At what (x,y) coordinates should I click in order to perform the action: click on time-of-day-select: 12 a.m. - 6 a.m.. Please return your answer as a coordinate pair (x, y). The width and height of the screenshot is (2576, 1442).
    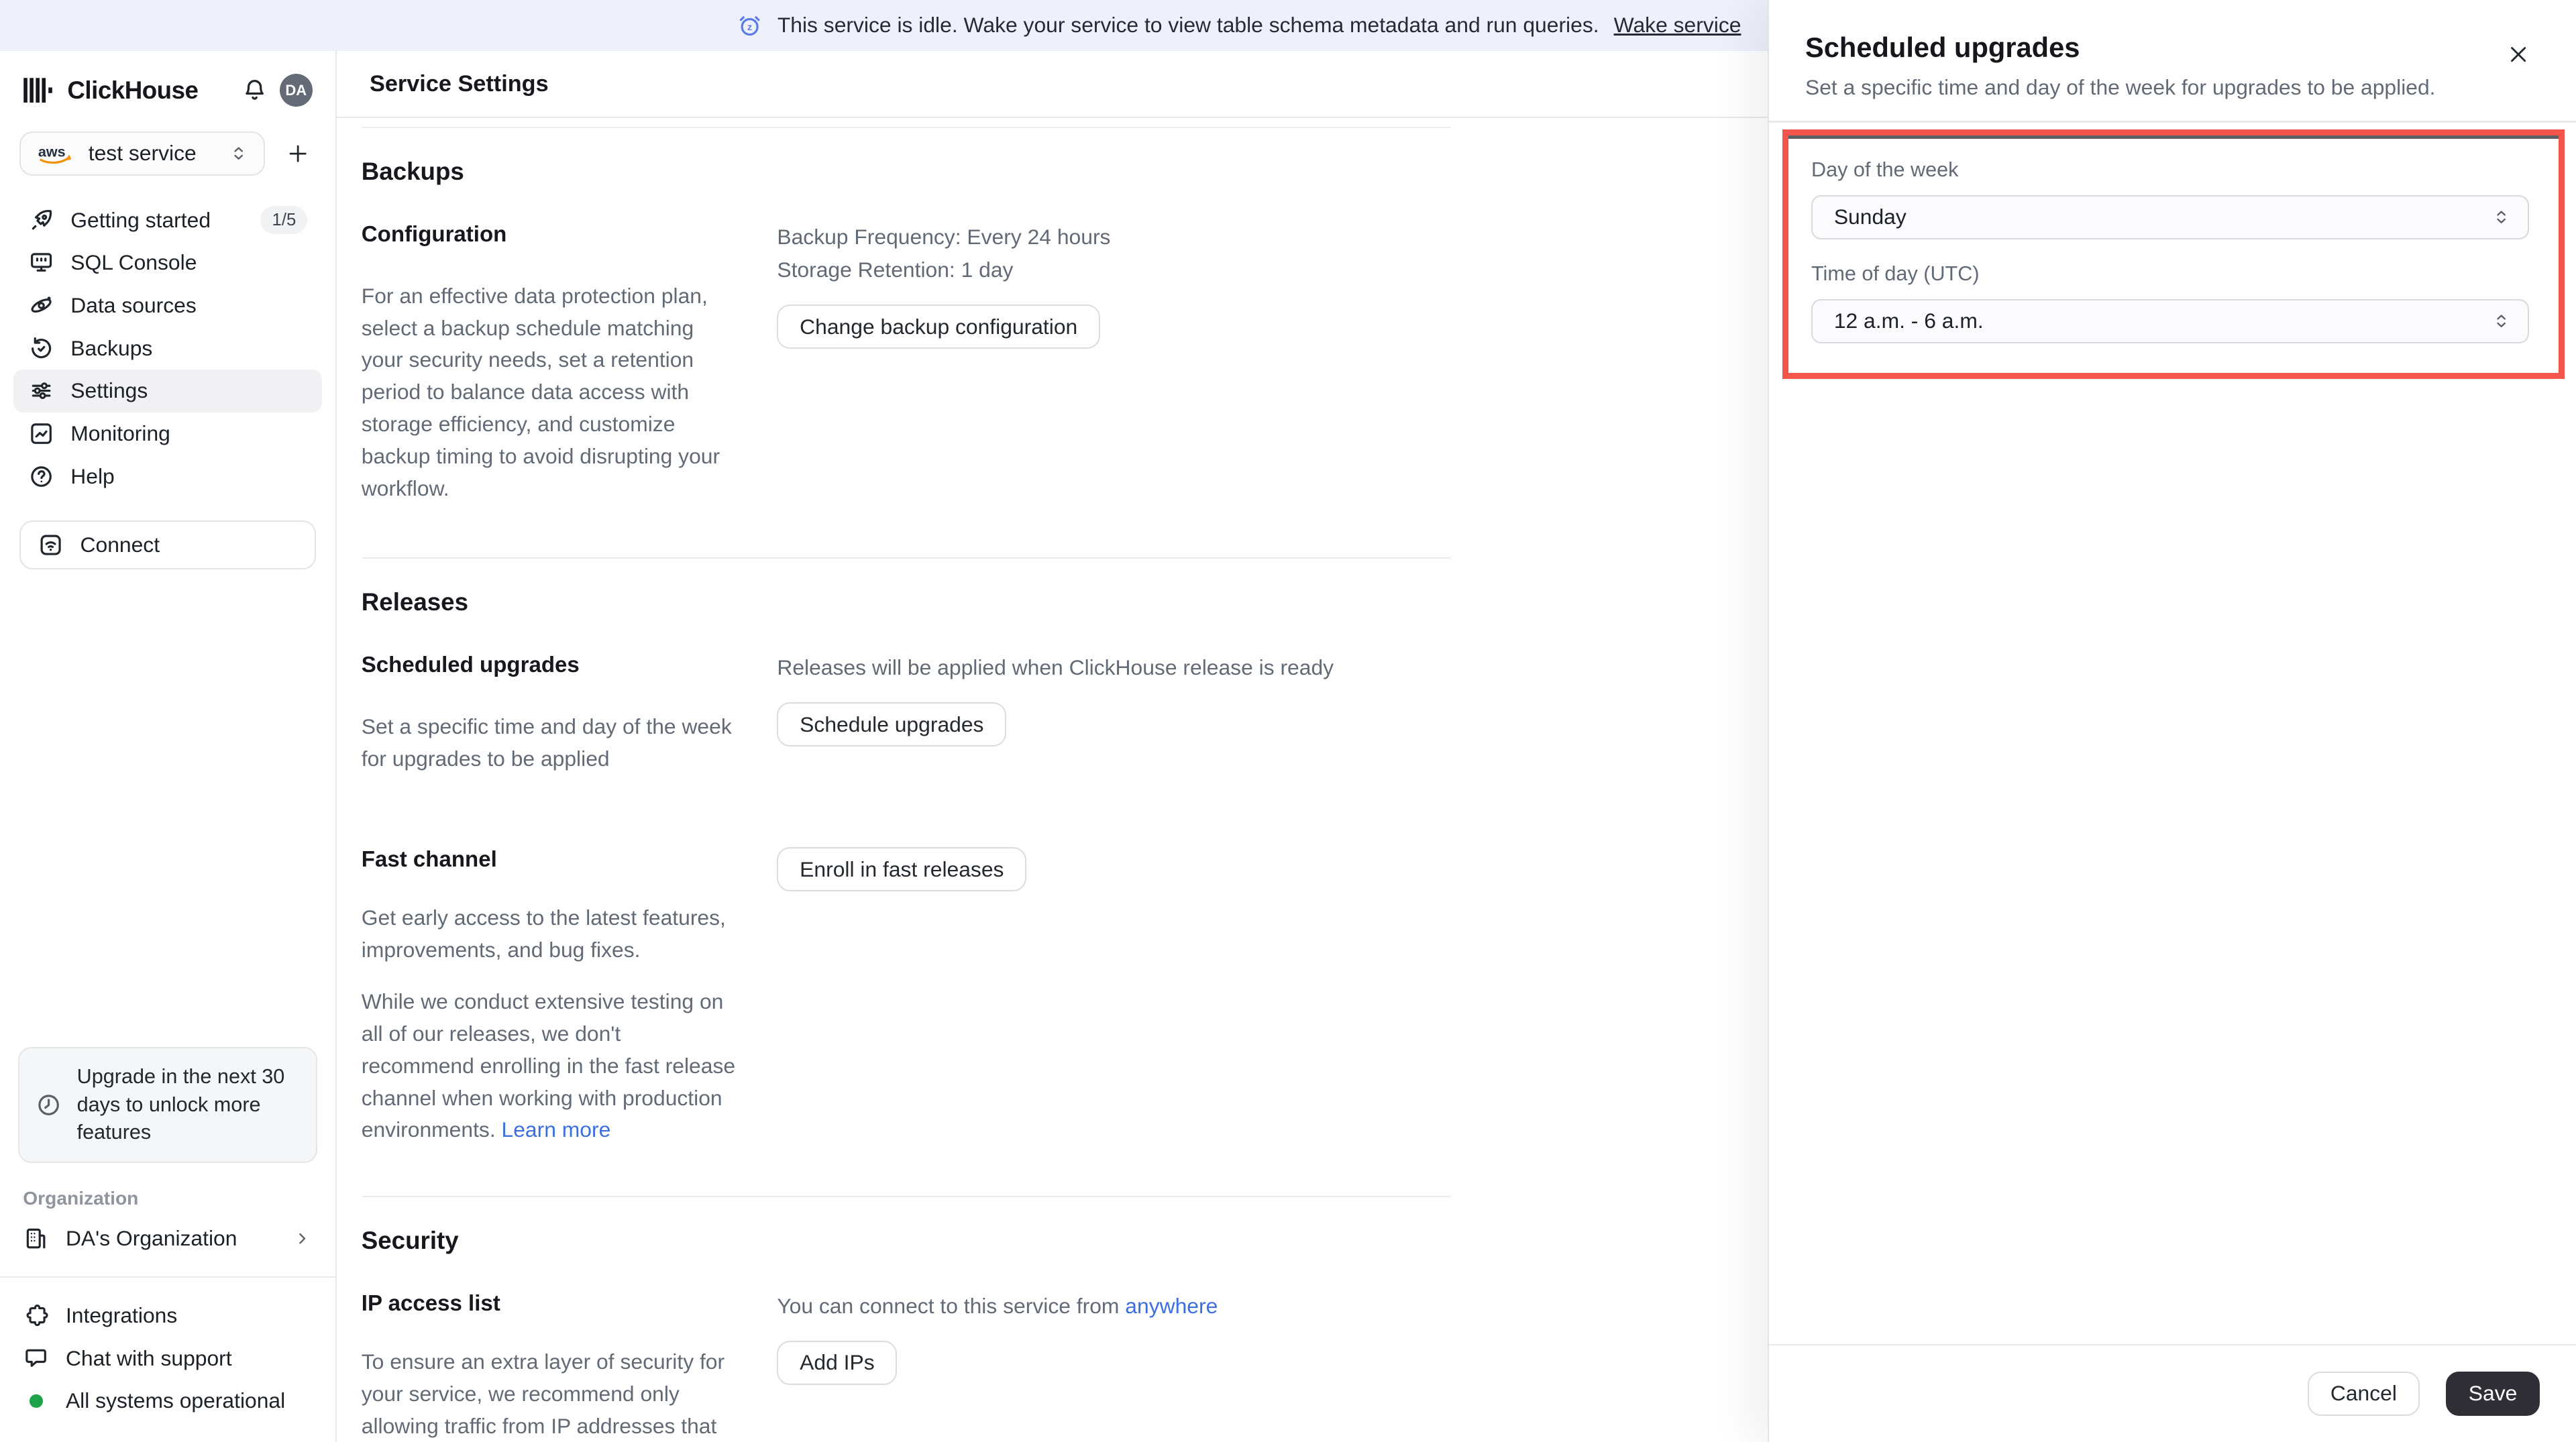
    Looking at the image, I should click on (2170, 320).